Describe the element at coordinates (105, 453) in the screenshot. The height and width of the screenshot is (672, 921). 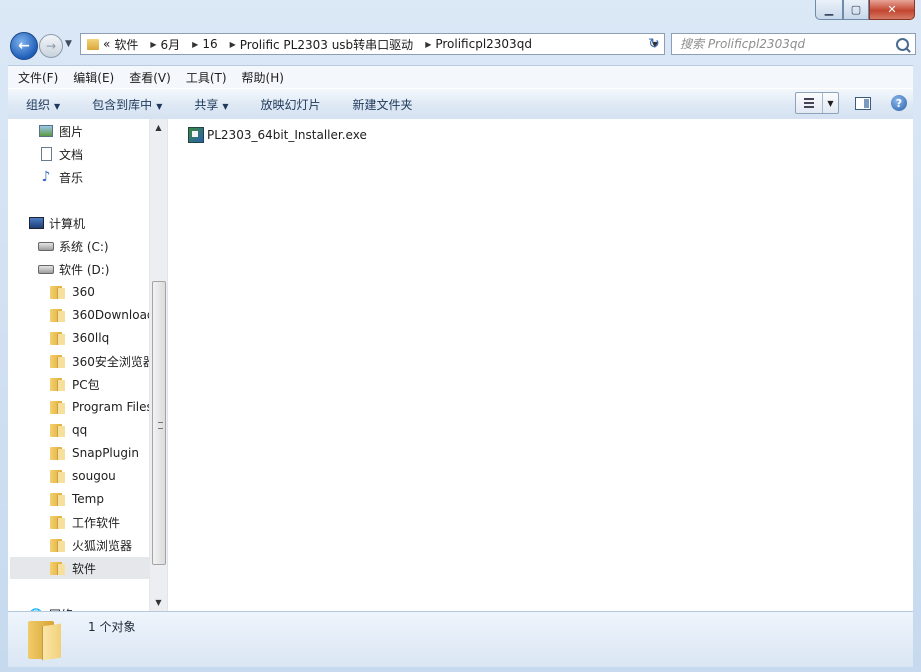
I see `tree-item-label: SnapPlugin` at that location.